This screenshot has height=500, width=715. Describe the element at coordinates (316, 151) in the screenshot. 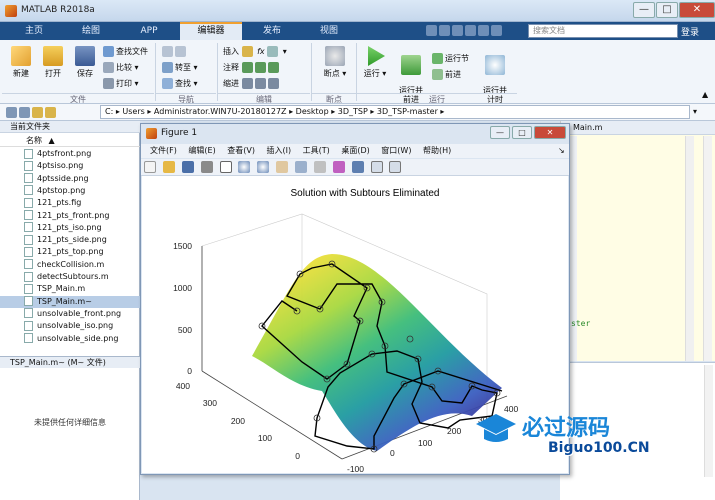

I see `menu-tools: 工具(T)` at that location.